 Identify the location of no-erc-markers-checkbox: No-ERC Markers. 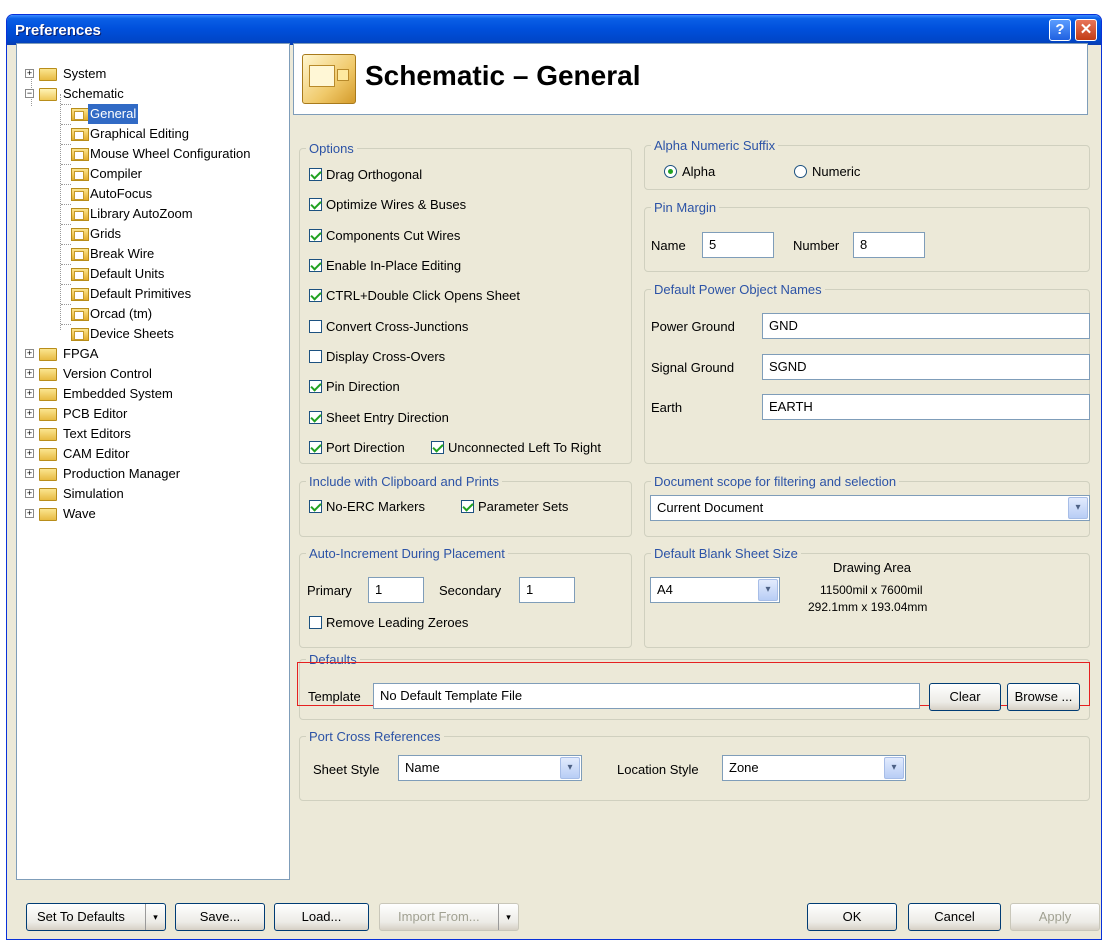
(367, 507).